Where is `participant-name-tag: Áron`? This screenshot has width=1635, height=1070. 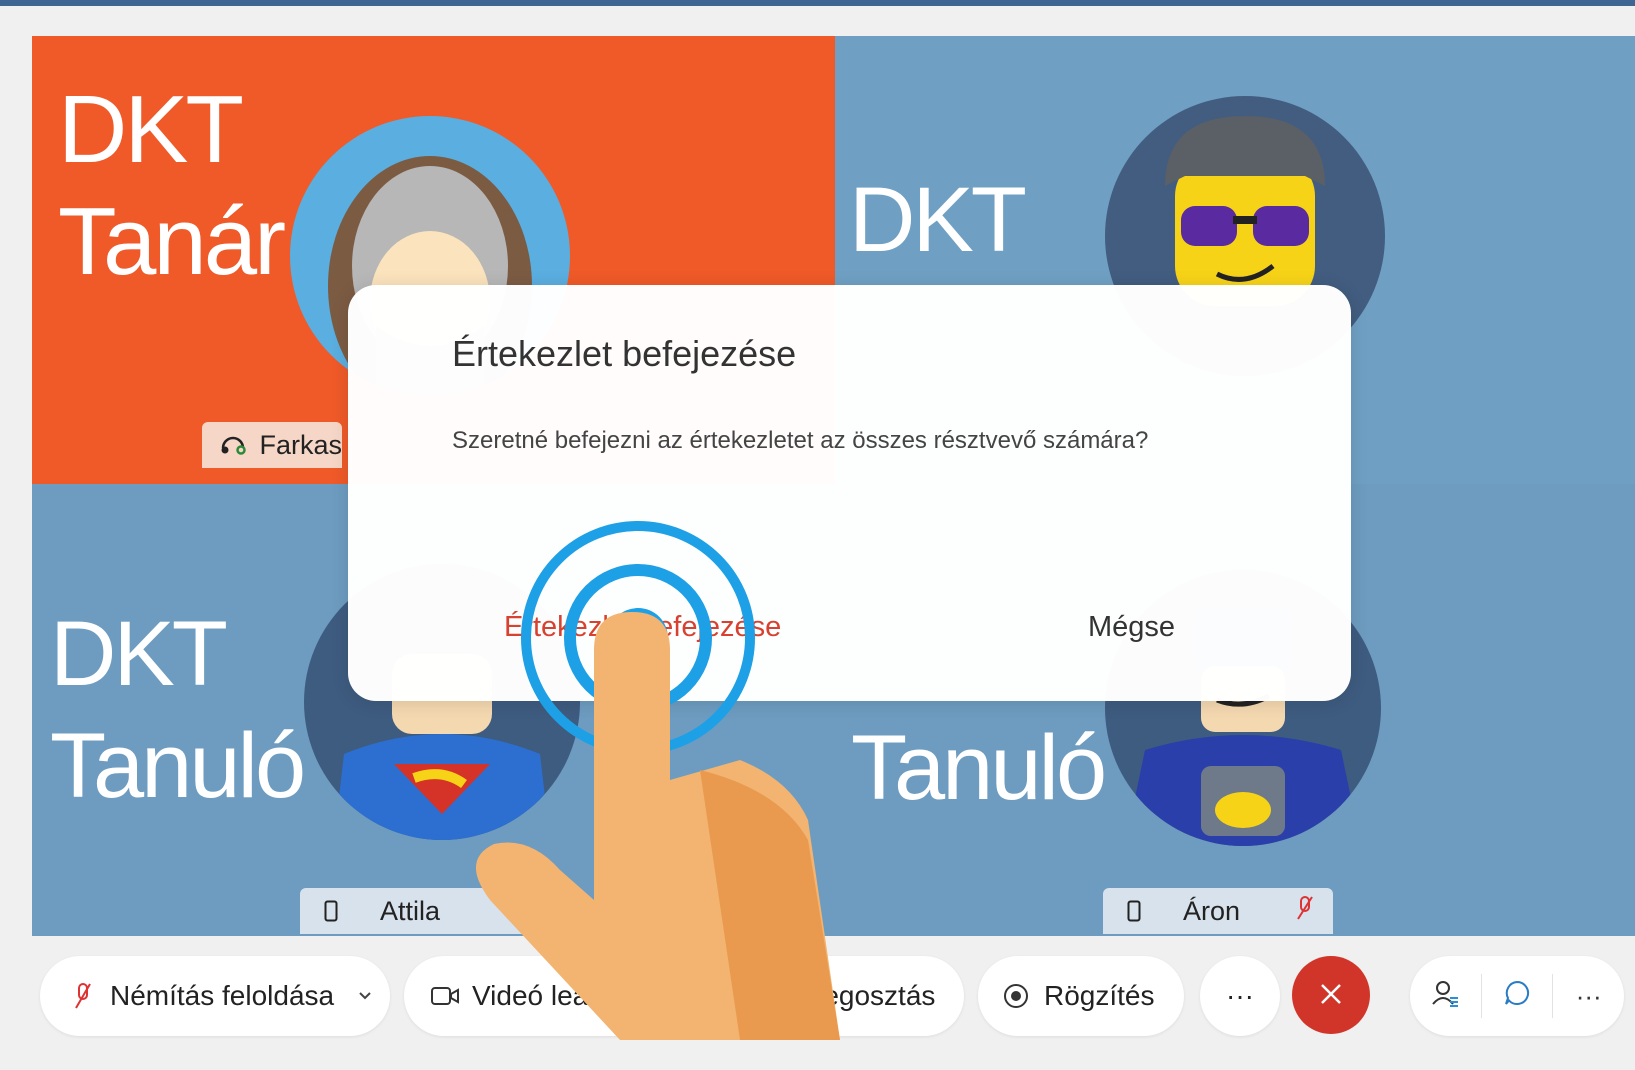
participant-name-tag: Áron is located at coordinates (1218, 911).